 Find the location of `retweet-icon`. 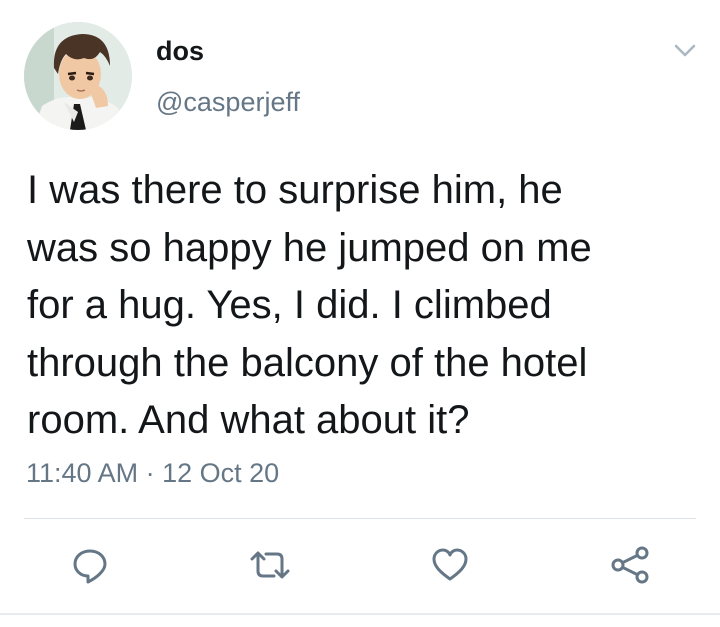

retweet-icon is located at coordinates (270, 565).